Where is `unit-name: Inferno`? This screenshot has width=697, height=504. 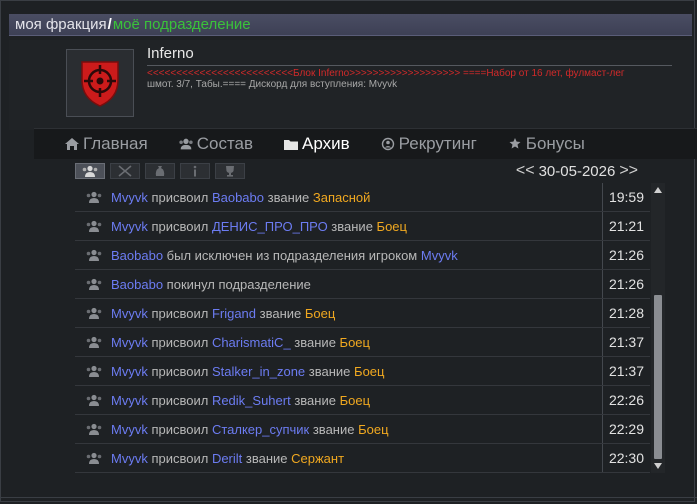
unit-name: Inferno is located at coordinates (170, 53).